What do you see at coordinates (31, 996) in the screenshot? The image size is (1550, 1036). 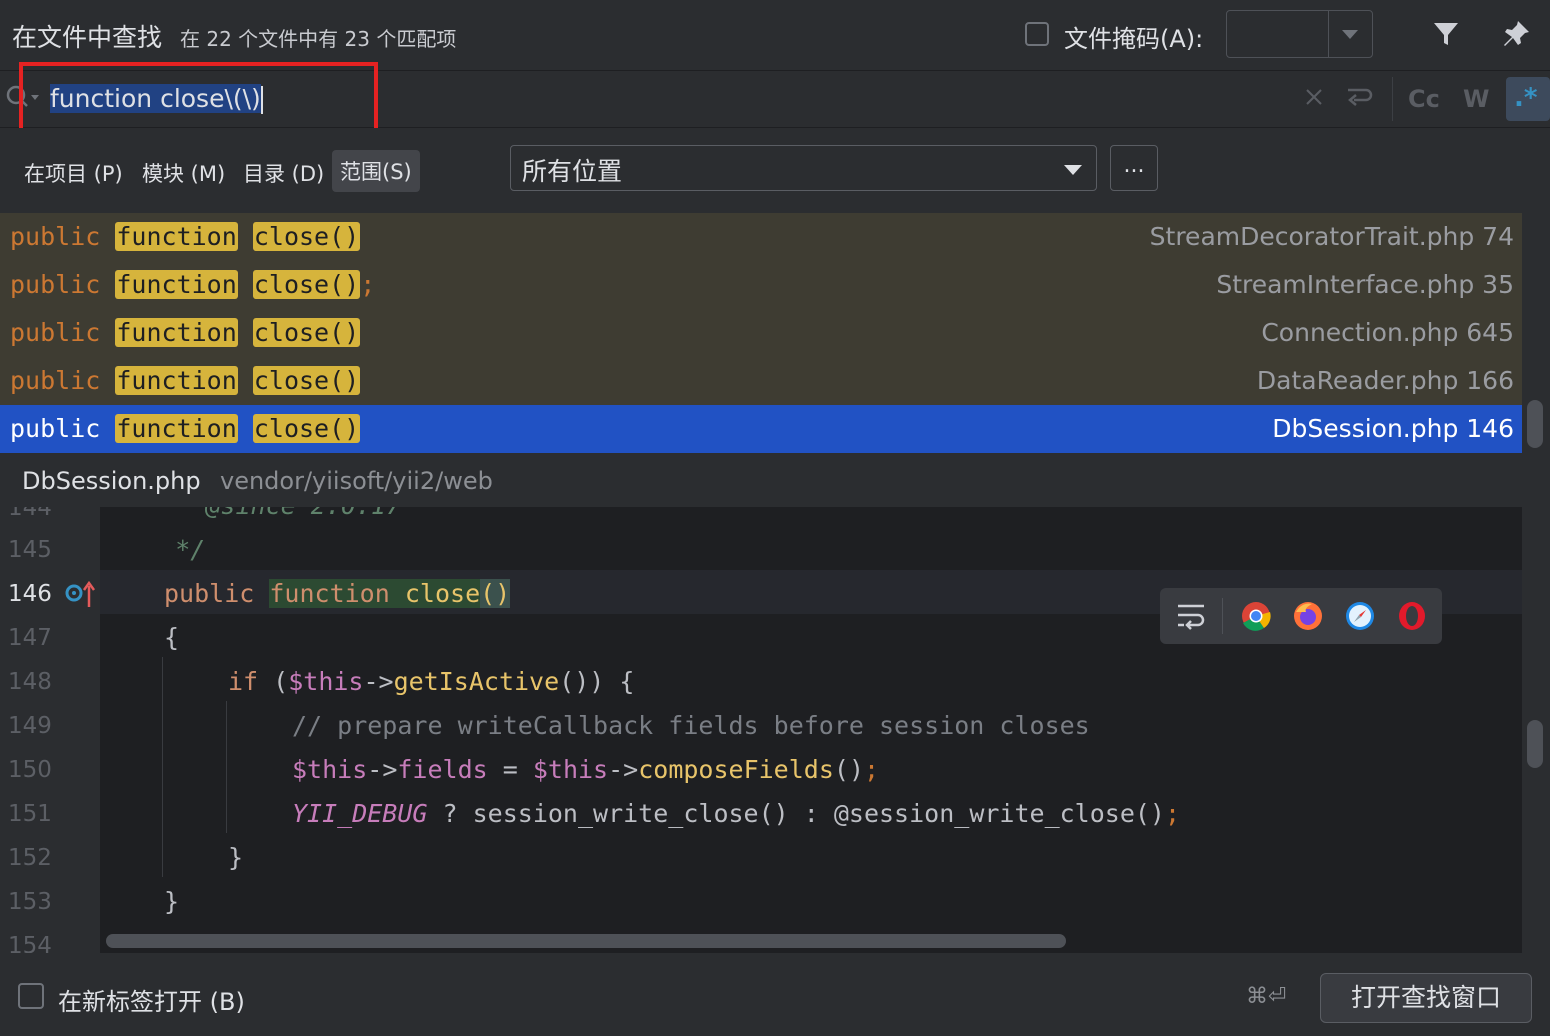 I see `open-in-new-tab-checkbox` at bounding box center [31, 996].